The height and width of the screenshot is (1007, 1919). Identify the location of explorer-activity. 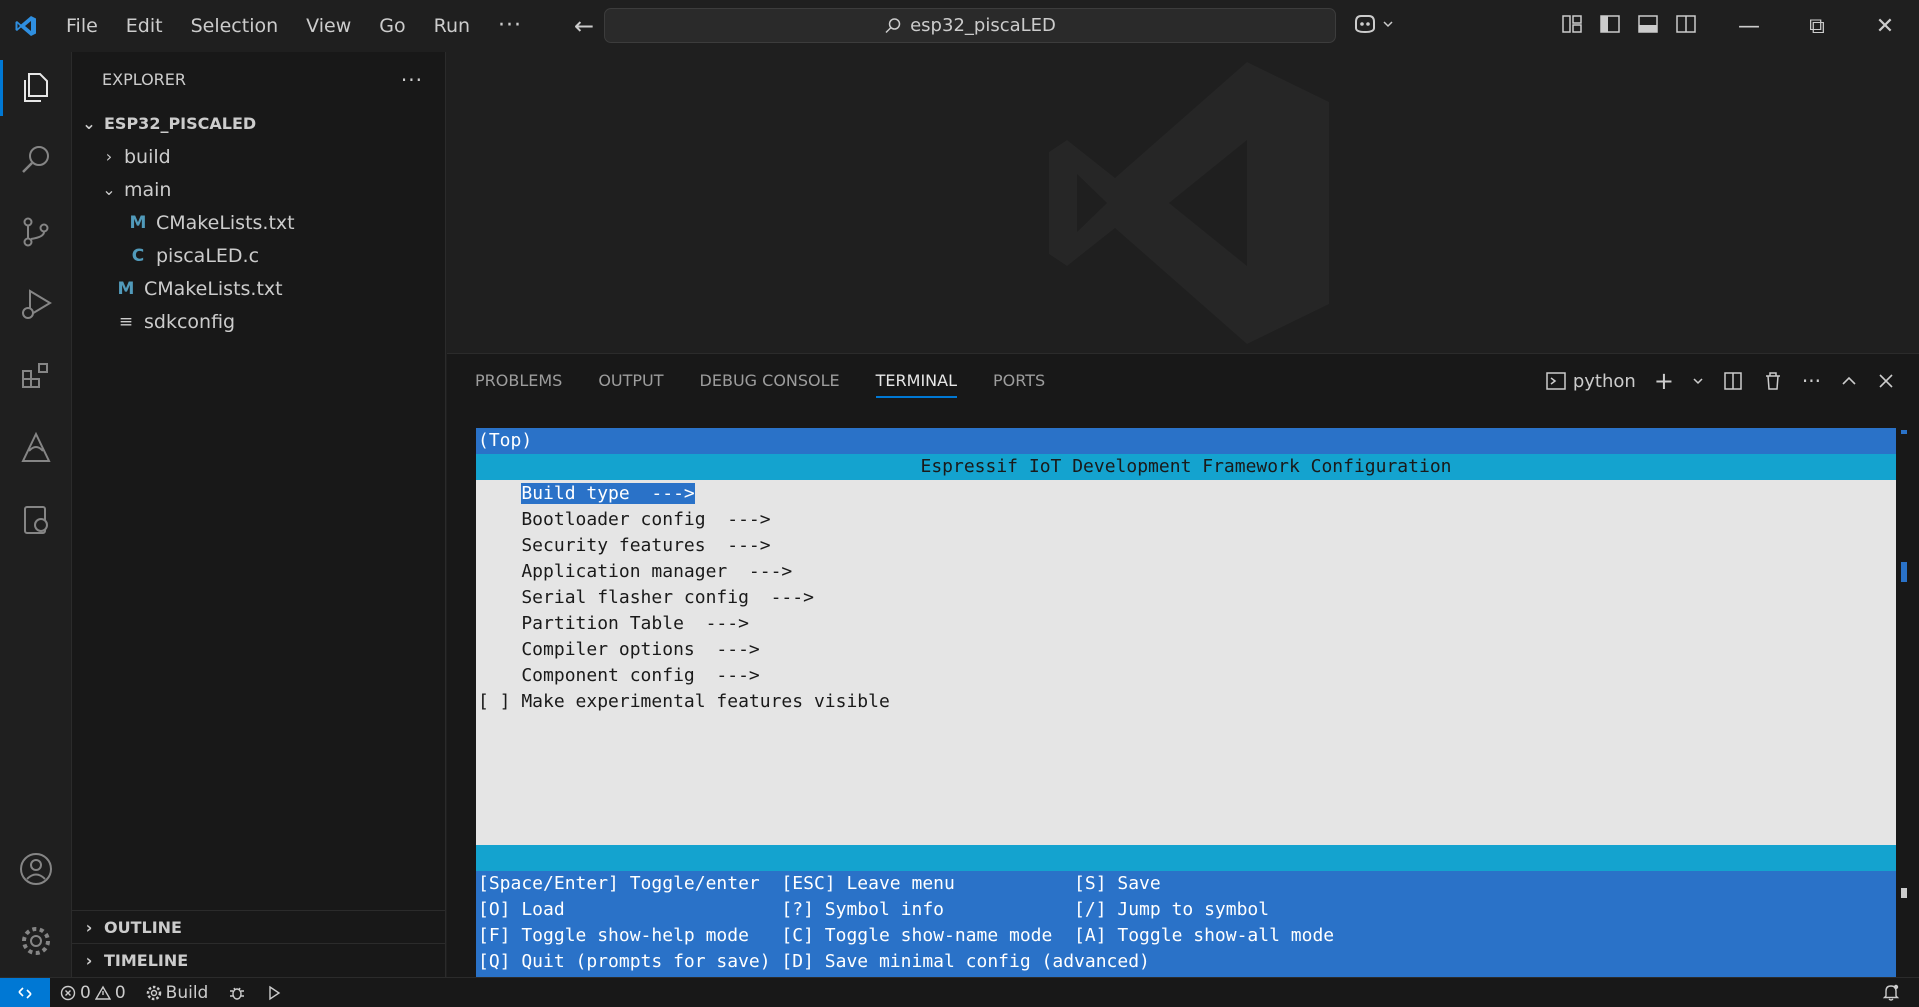
(36, 88).